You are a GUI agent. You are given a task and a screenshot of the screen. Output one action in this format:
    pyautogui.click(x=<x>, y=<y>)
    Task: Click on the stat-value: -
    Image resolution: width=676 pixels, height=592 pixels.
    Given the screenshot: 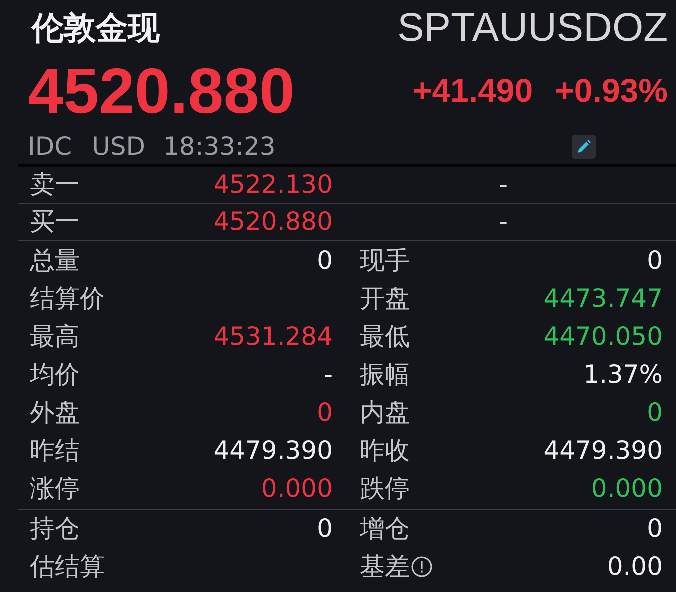 What is the action you would take?
    pyautogui.click(x=328, y=375)
    